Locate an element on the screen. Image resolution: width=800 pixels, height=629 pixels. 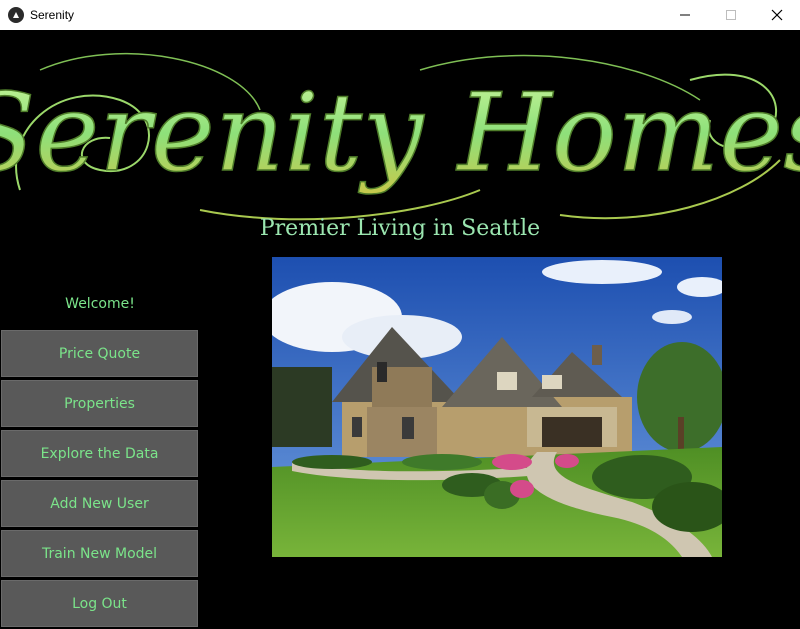
explore-data-button: Explore the Data is located at coordinates (99, 453).